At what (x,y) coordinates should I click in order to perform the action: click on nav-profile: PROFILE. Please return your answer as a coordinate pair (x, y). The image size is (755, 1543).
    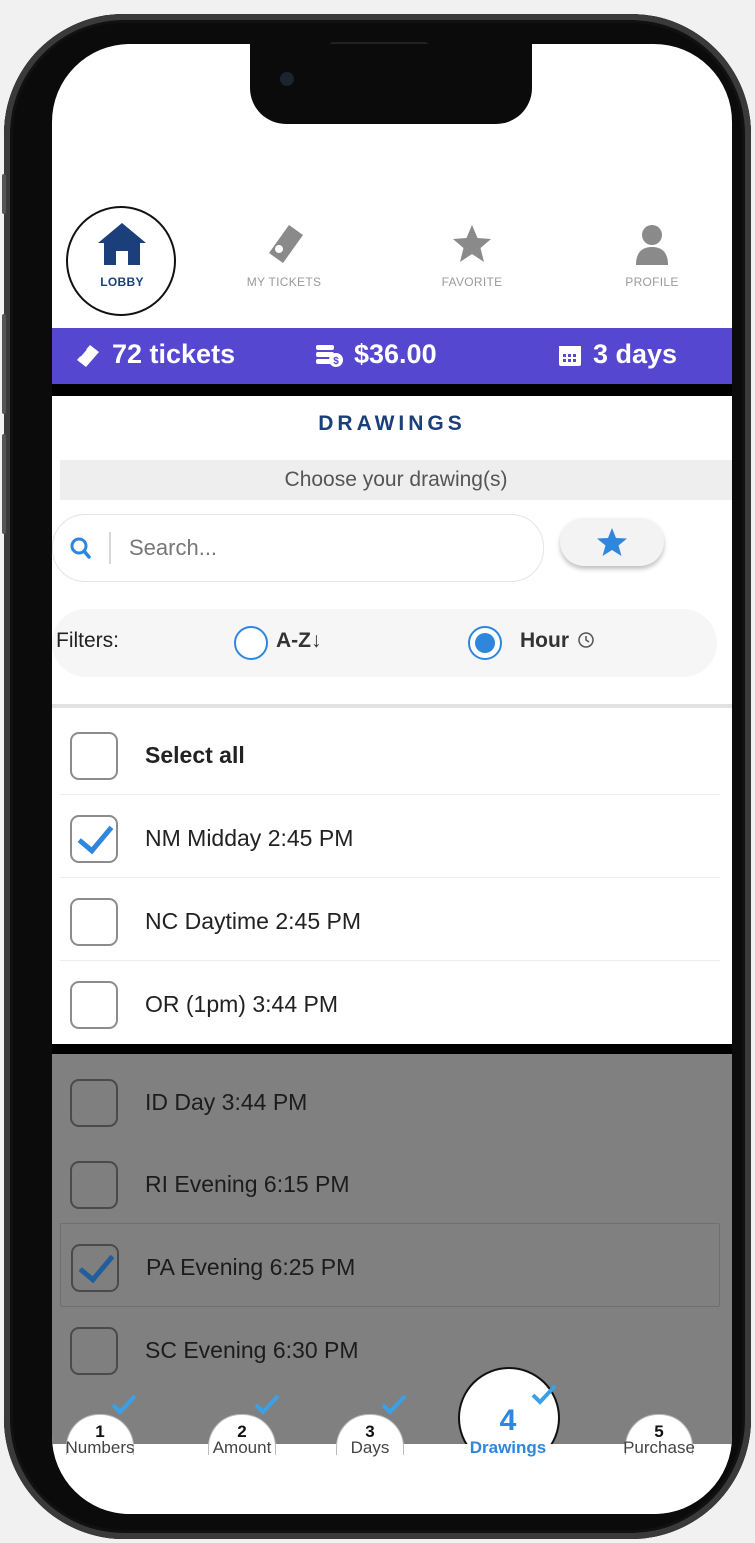
    Looking at the image, I should click on (652, 269).